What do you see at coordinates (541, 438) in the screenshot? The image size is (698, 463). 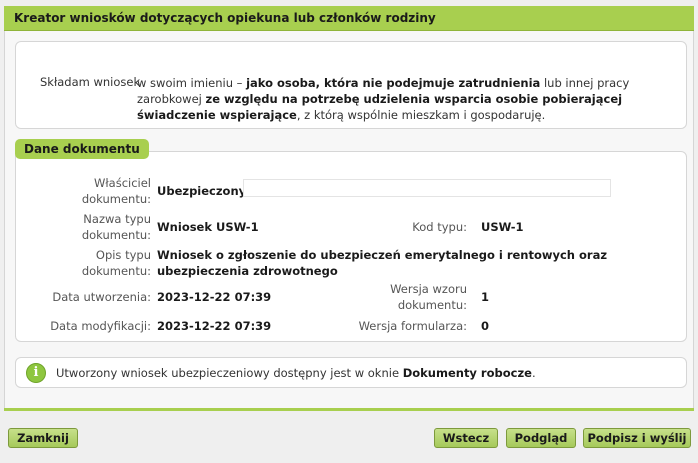 I see `preview-button: Podgląd` at bounding box center [541, 438].